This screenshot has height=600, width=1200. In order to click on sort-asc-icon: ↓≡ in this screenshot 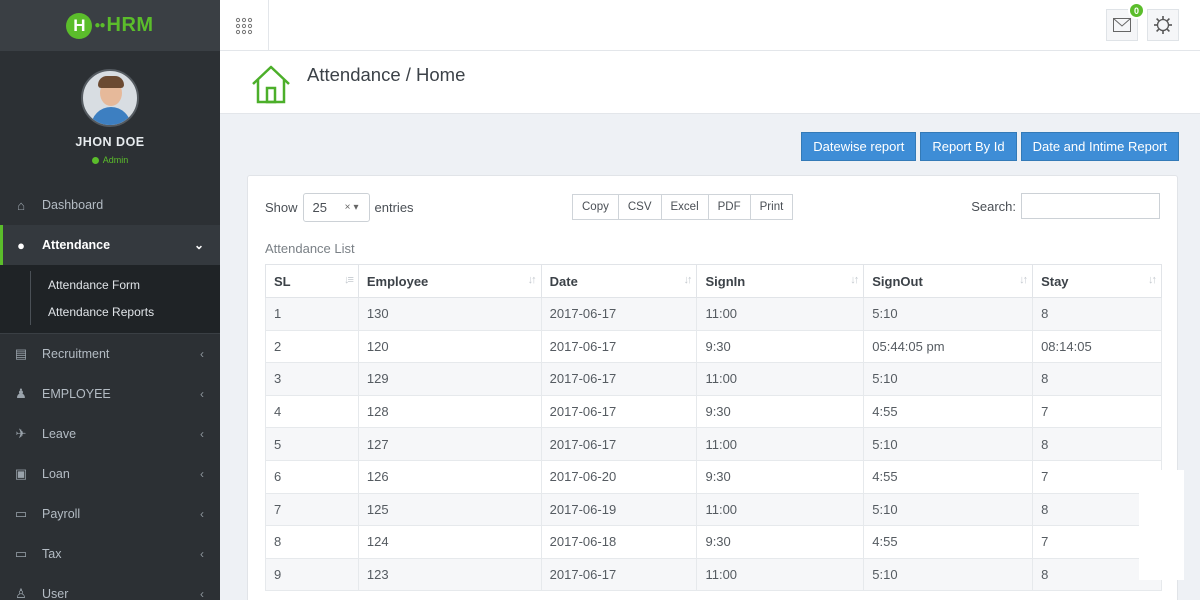, I will do `click(348, 280)`.